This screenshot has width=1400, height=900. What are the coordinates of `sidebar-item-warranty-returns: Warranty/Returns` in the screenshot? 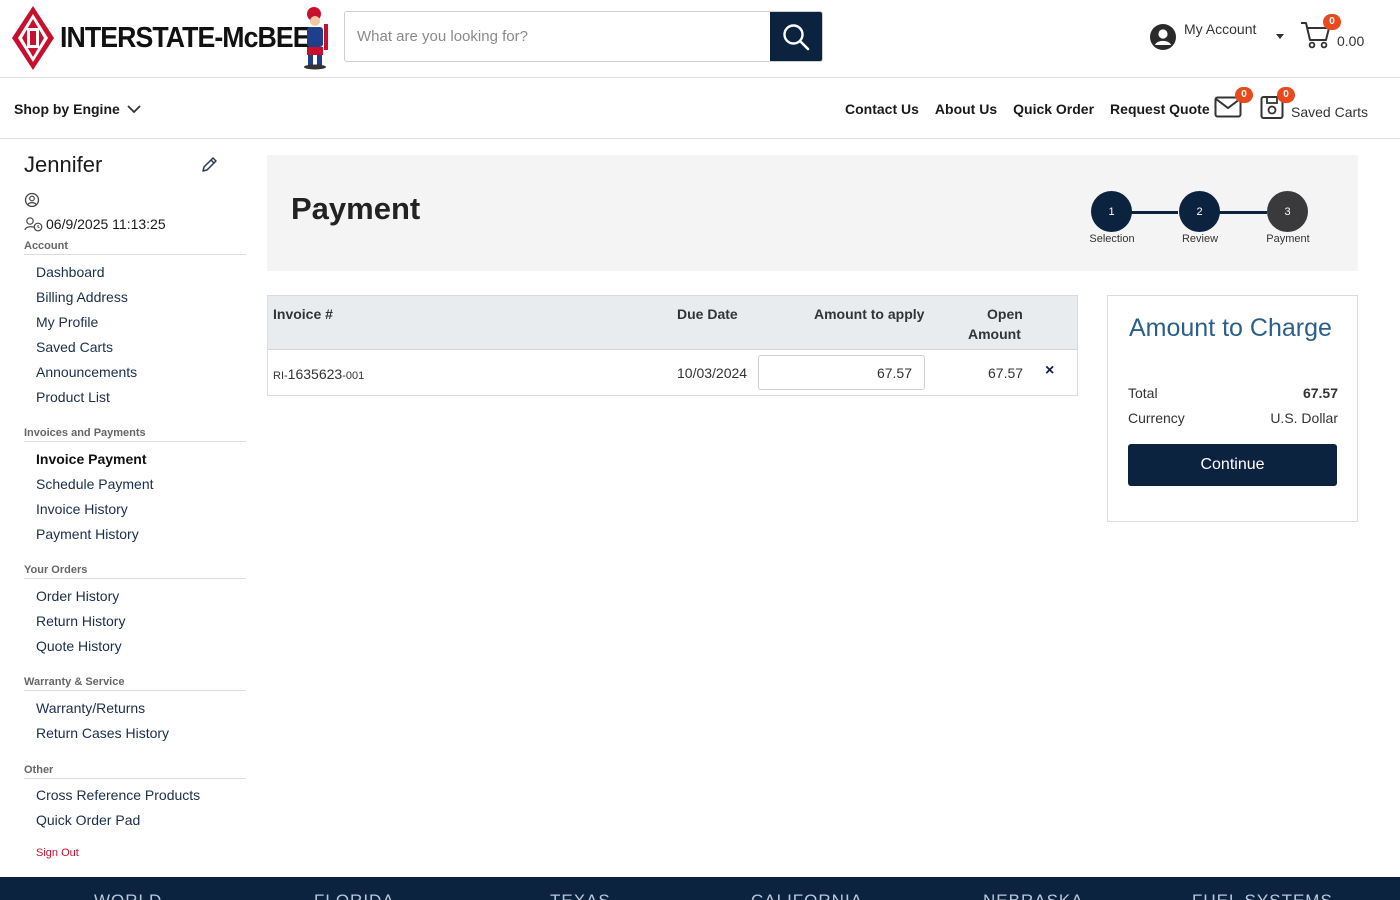 It's located at (90, 708).